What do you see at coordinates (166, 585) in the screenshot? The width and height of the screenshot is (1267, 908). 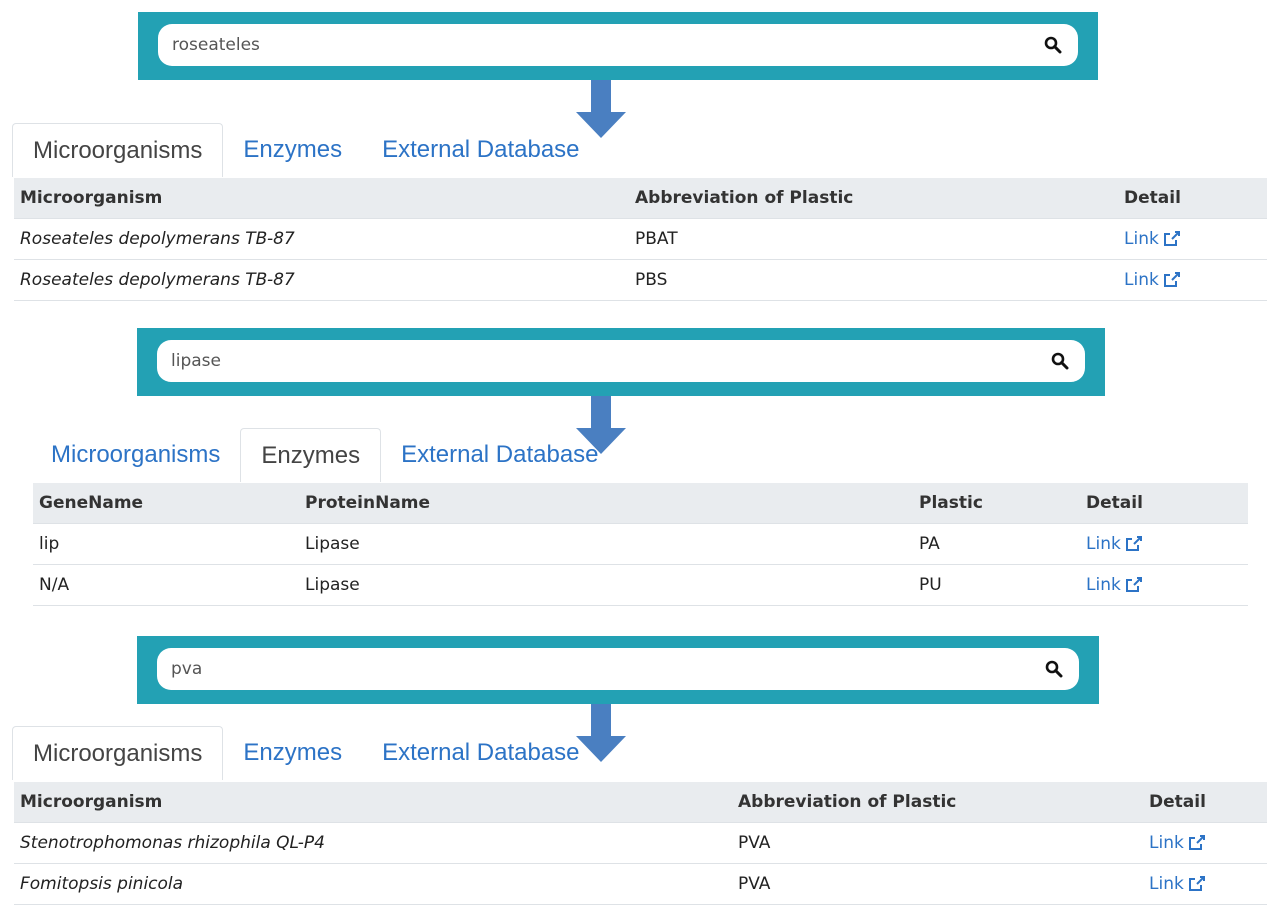 I see `gene-cell: N/A` at bounding box center [166, 585].